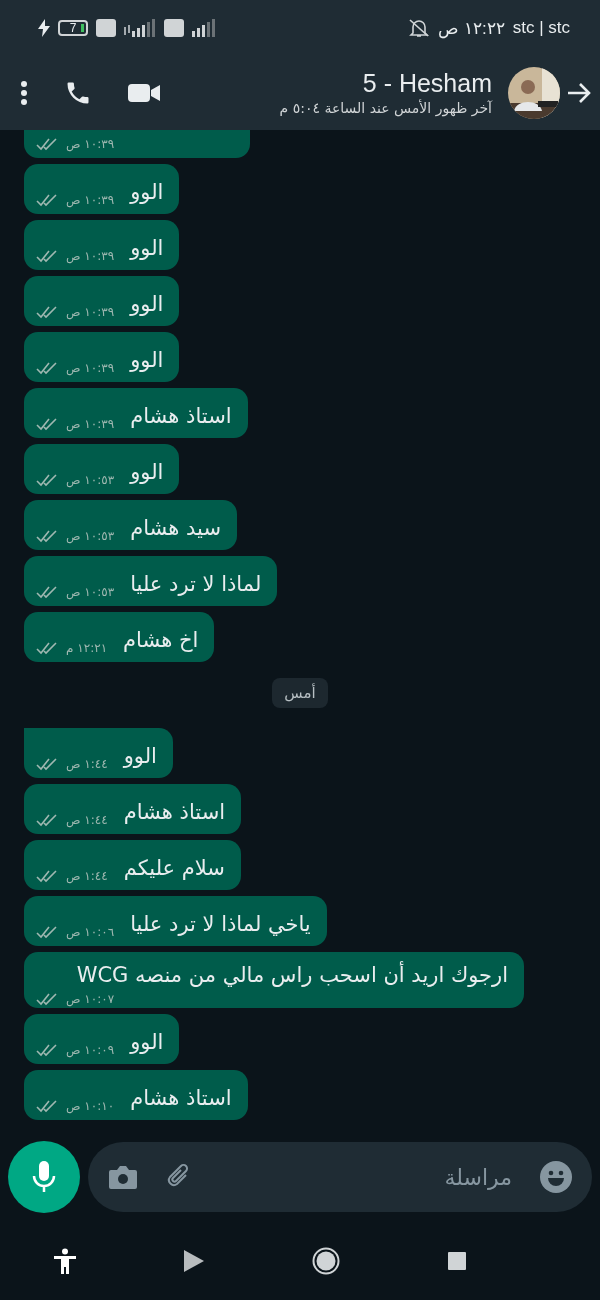  Describe the element at coordinates (73, 28) in the screenshot. I see `battery-level: 7` at that location.